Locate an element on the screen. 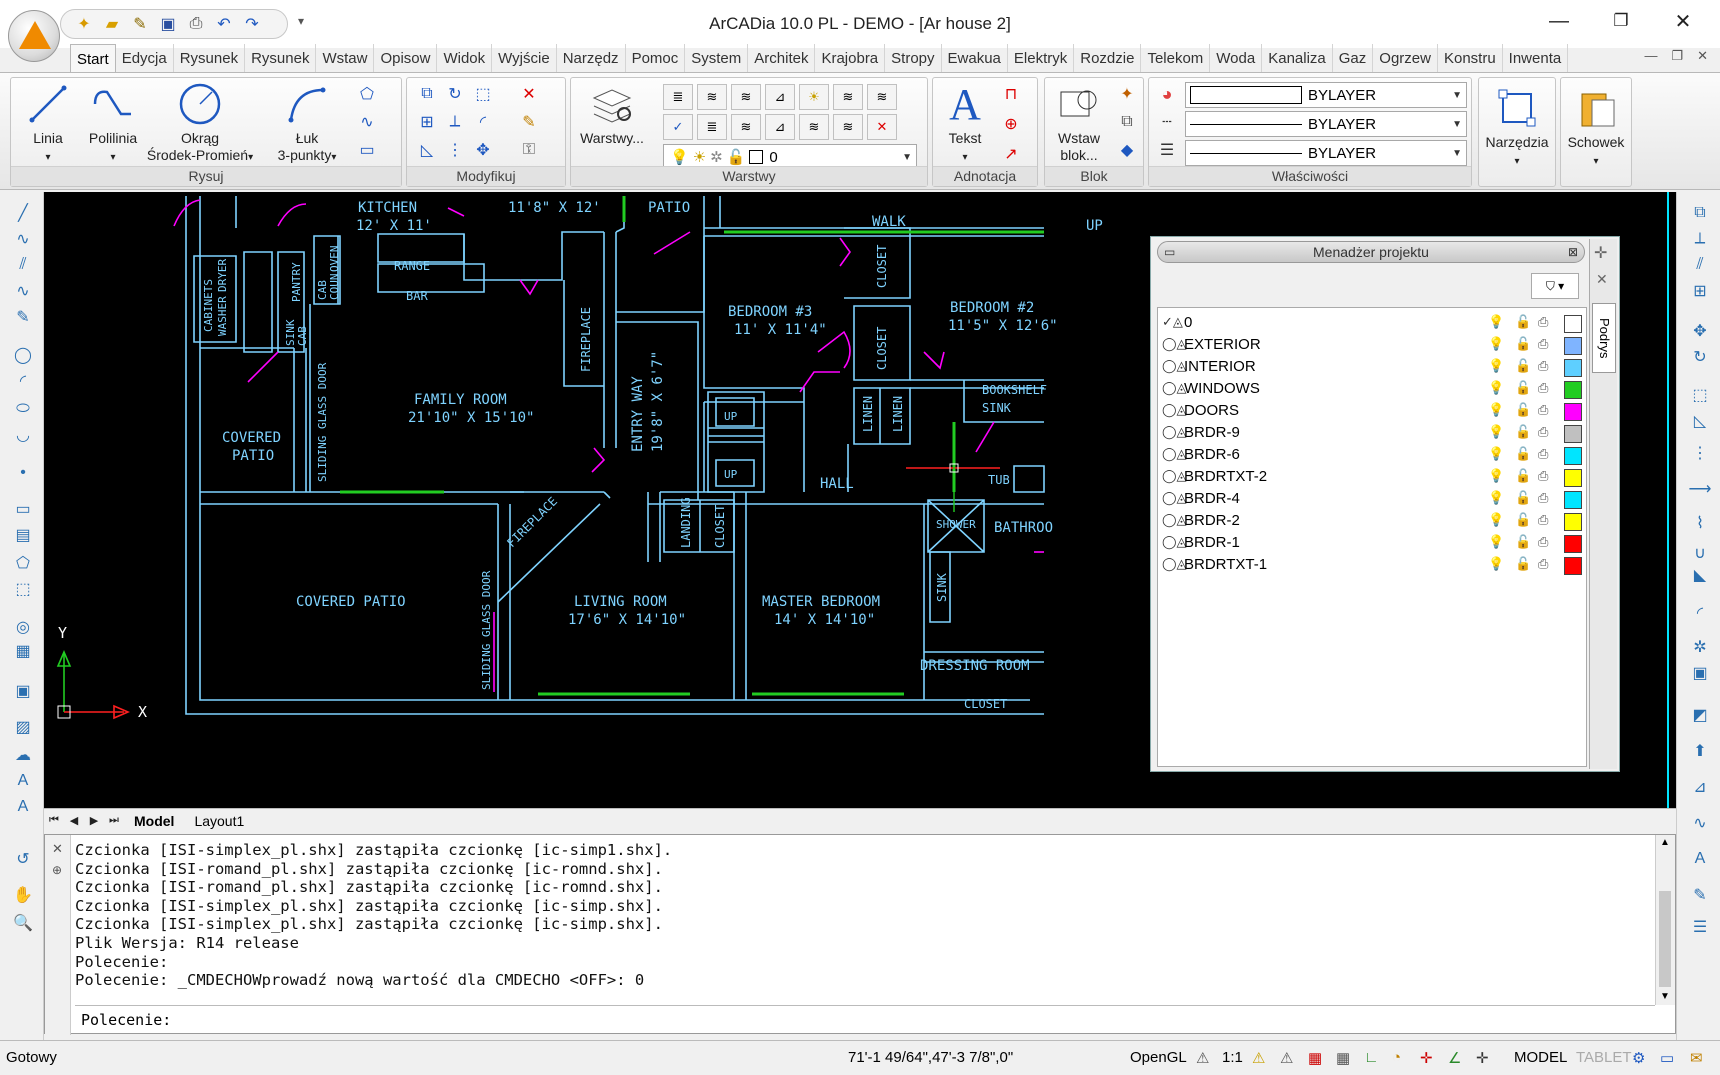 Image resolution: width=1720 pixels, height=1075 pixels. wipeout-icon: ▨ is located at coordinates (23, 727).